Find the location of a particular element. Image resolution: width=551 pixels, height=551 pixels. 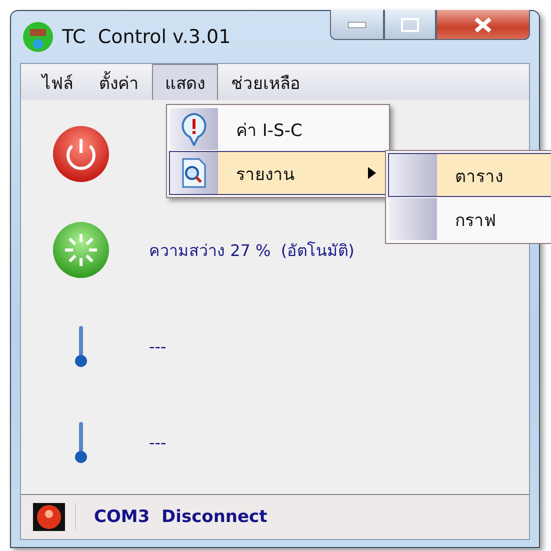

light-icon is located at coordinates (81, 250).